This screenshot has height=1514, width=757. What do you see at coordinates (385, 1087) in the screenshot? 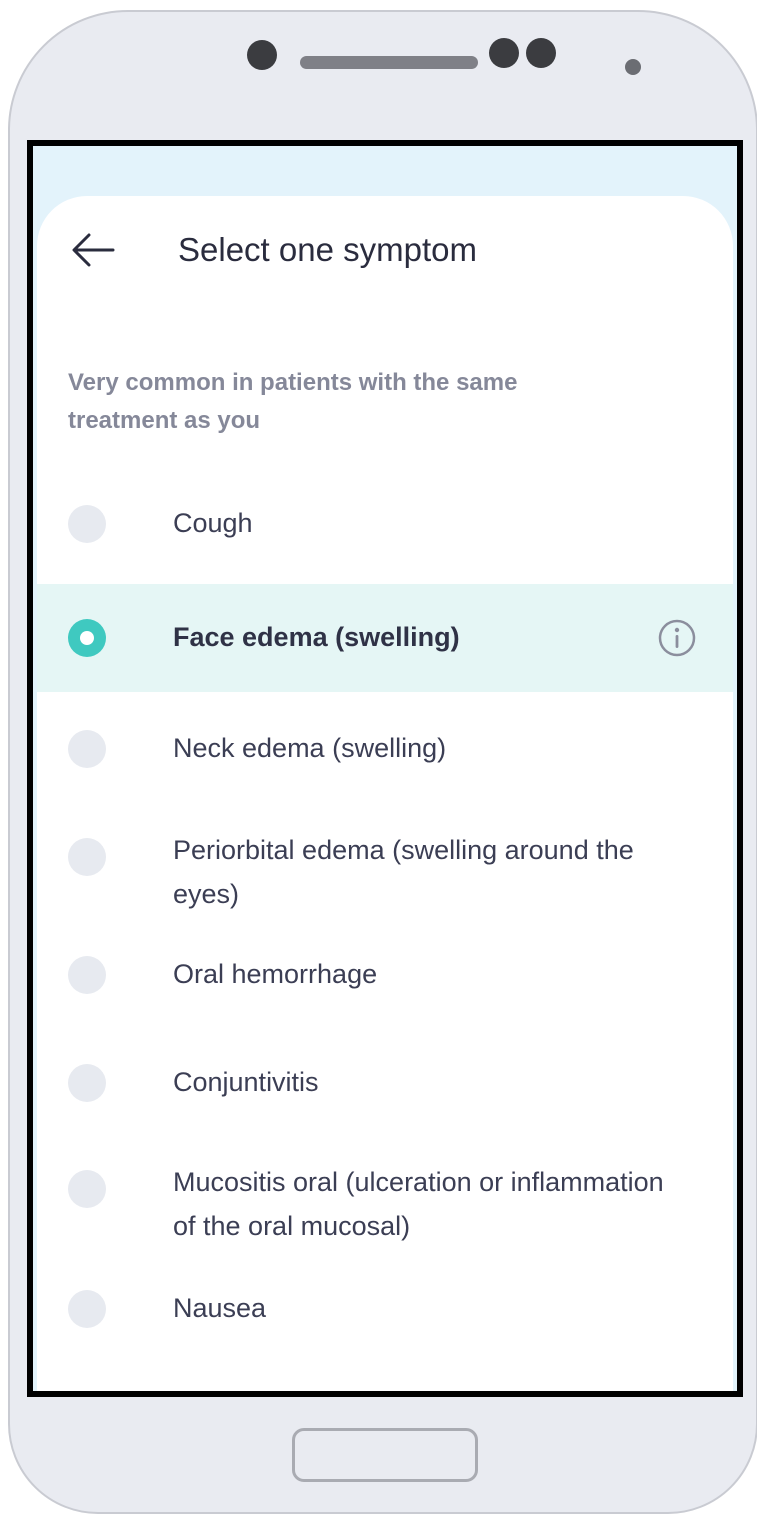
I see `symptom-option-conjuntivitis: Conjuntivitis` at bounding box center [385, 1087].